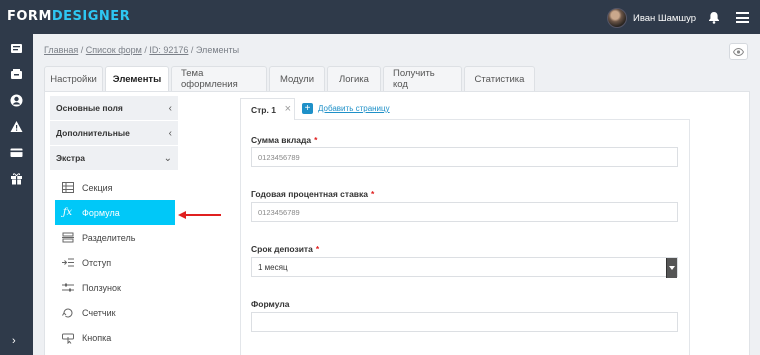 Image resolution: width=760 pixels, height=355 pixels. What do you see at coordinates (464, 267) in the screenshot?
I see `deposit-term-select: 1 месяц` at bounding box center [464, 267].